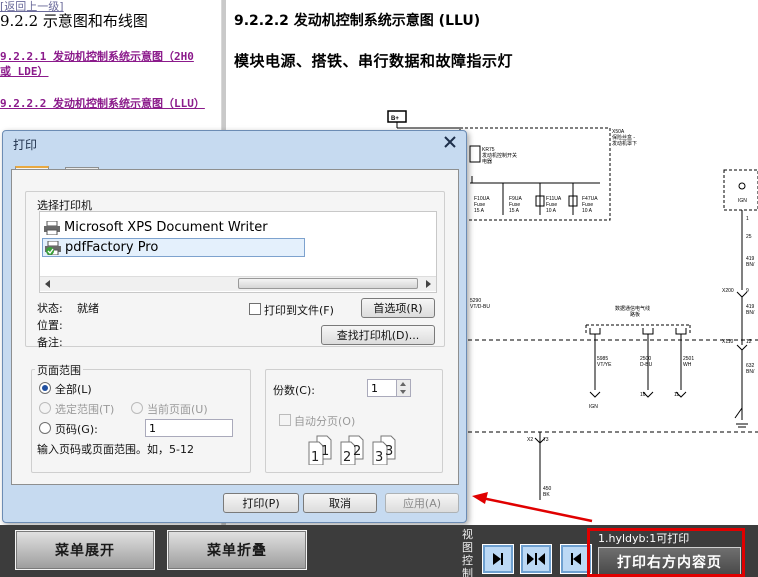 The image size is (758, 577). What do you see at coordinates (398, 308) in the screenshot?
I see `preferences-button: 首选项(R)` at bounding box center [398, 308].